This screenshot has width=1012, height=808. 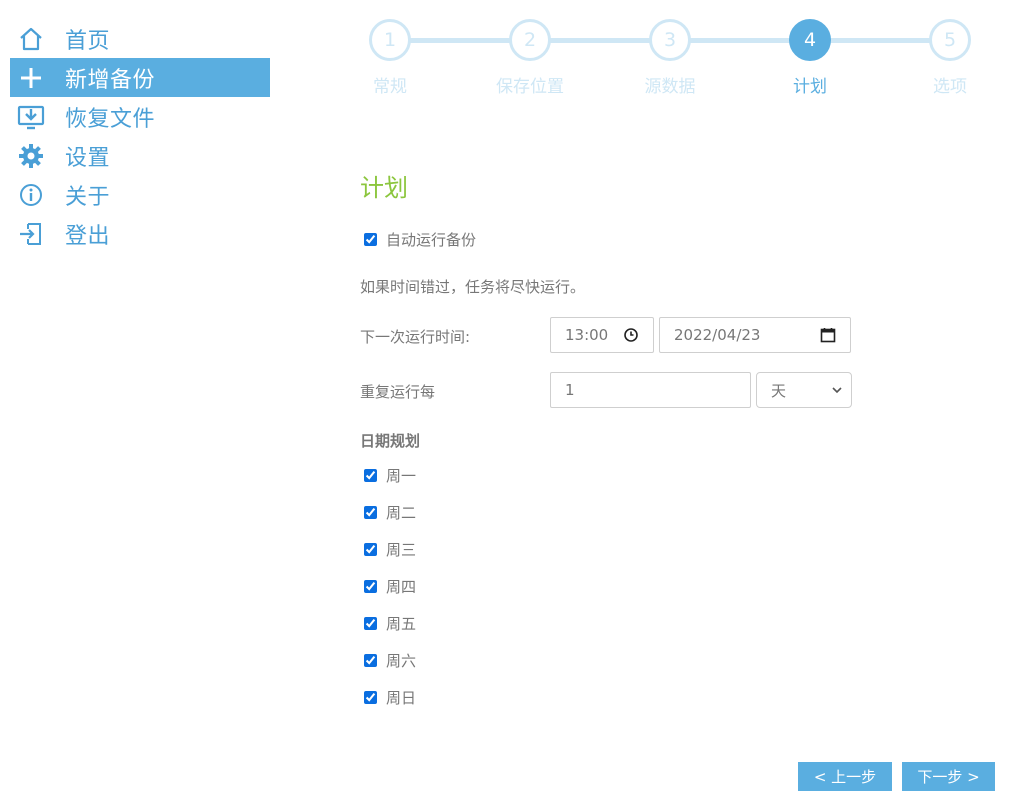 What do you see at coordinates (401, 587) in the screenshot?
I see `day-label: 周四` at bounding box center [401, 587].